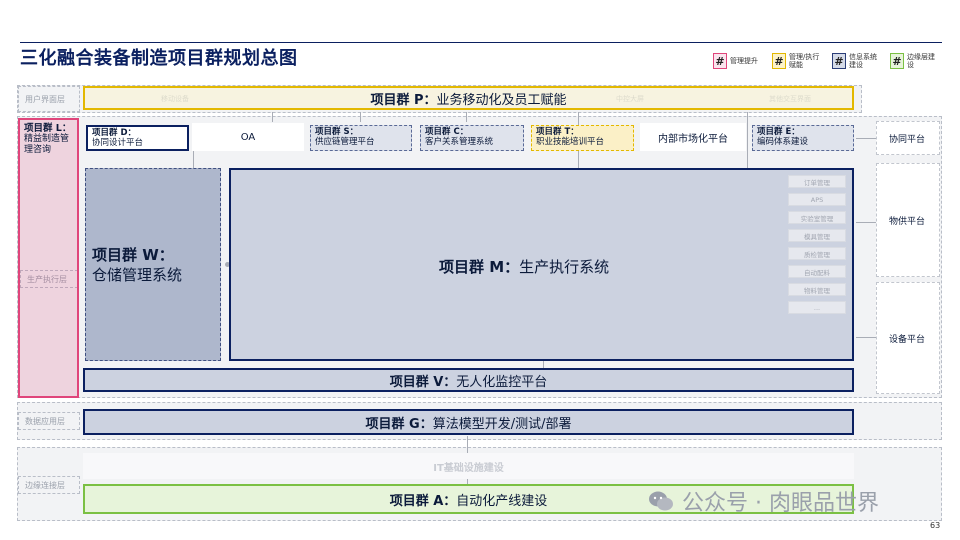  I want to click on mes-item-material: 物料管理, so click(817, 289).